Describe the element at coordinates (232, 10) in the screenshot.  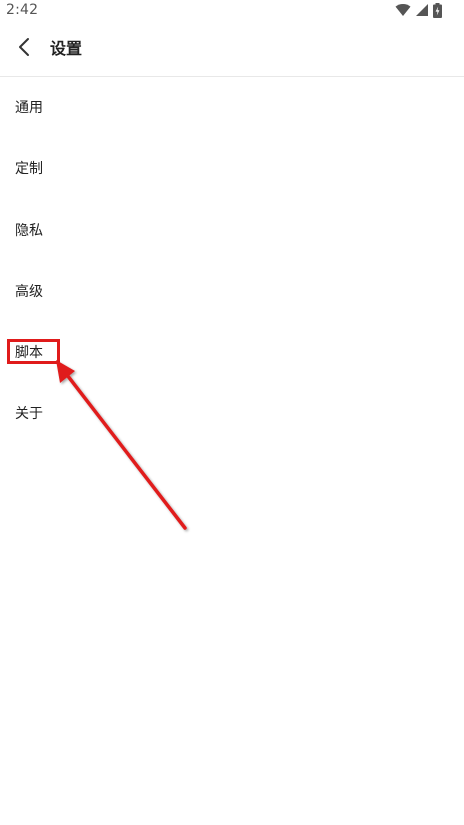
I see `status-bar: 2:42` at that location.